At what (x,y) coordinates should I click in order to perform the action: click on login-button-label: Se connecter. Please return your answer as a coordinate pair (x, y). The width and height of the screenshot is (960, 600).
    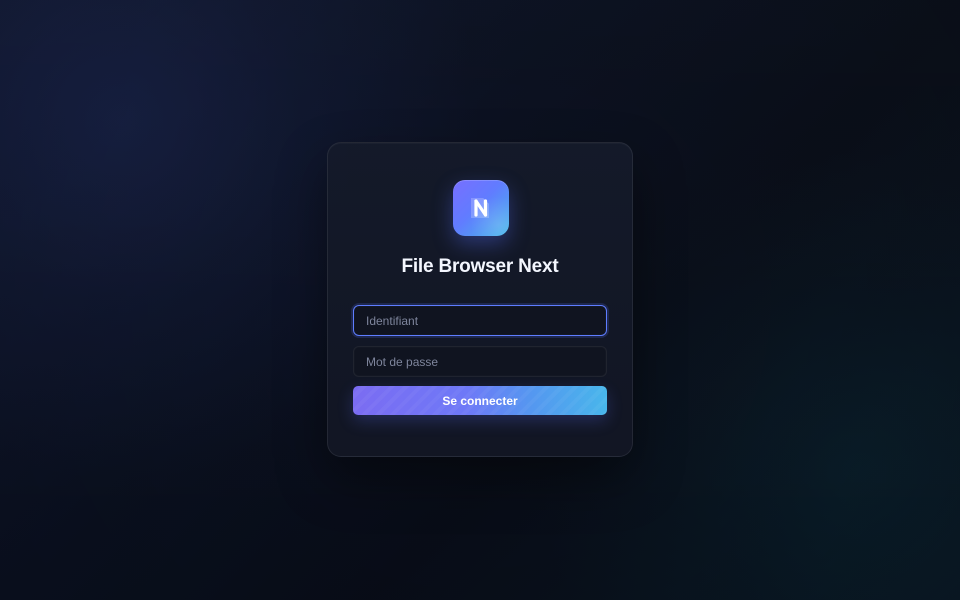
    Looking at the image, I should click on (480, 401).